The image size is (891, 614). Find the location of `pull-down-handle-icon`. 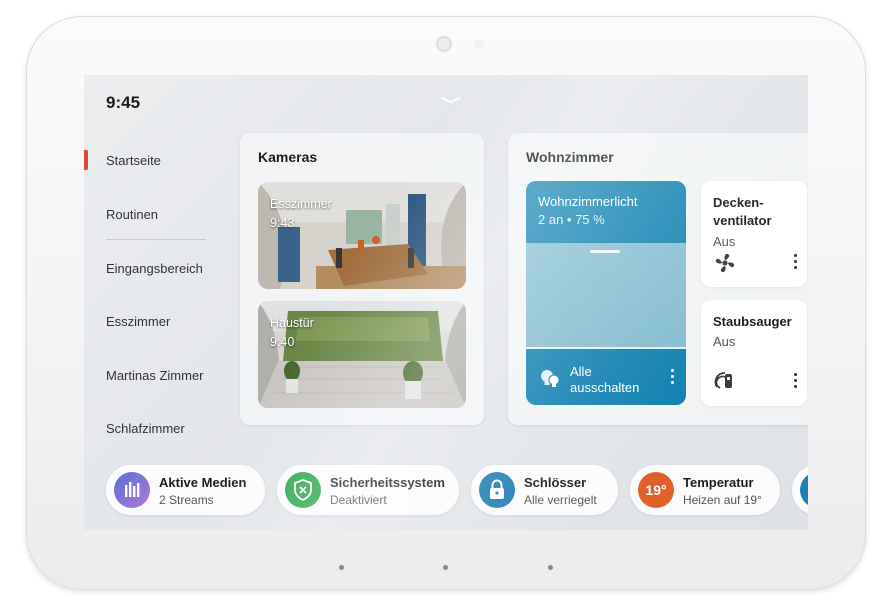

pull-down-handle-icon is located at coordinates (451, 100).